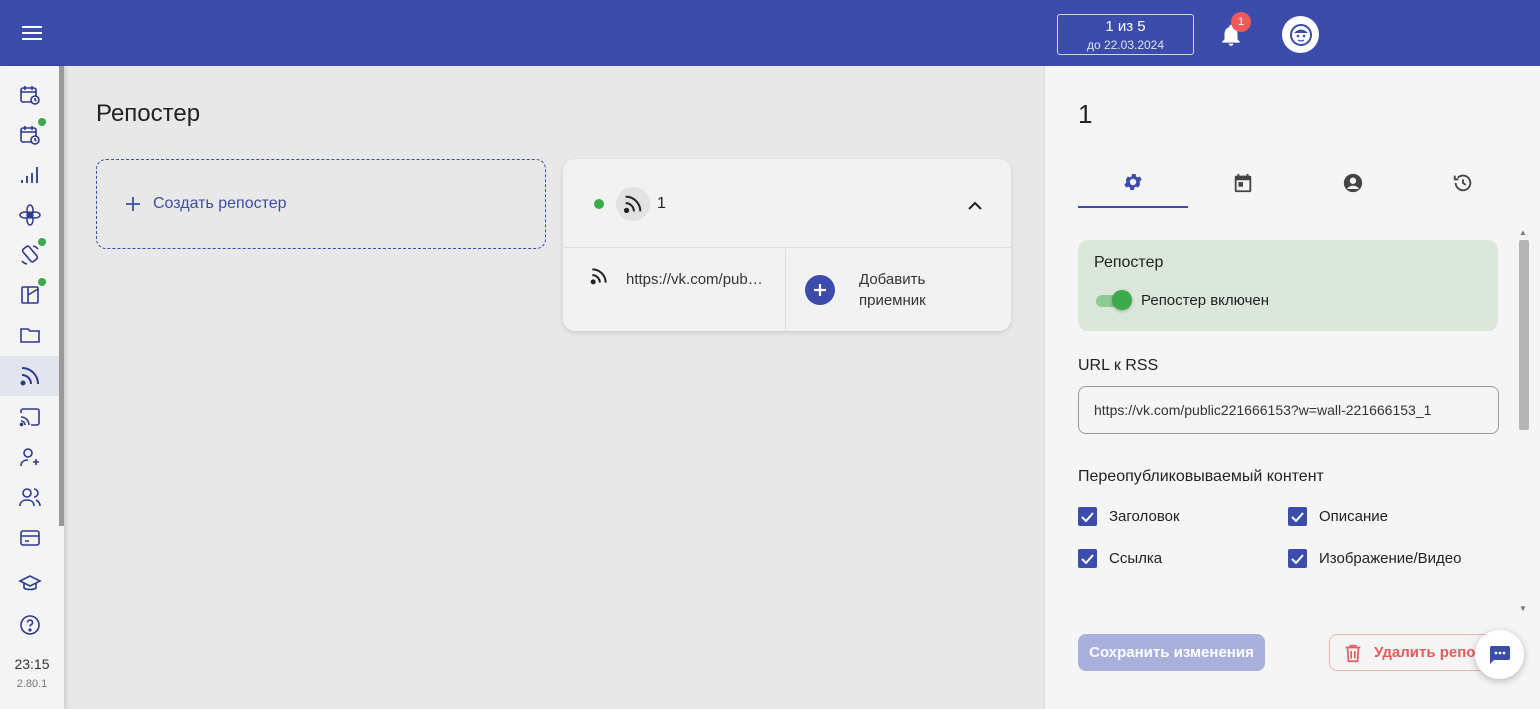 The height and width of the screenshot is (709, 1540). Describe the element at coordinates (1354, 516) in the screenshot. I see `checkbox-label: Описание` at that location.